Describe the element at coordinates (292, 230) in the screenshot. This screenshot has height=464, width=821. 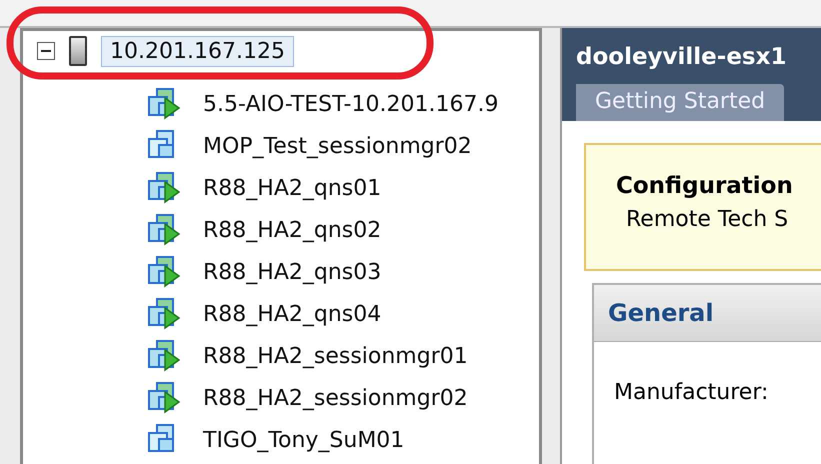
I see `tree-item: R88_HA2_qns02` at that location.